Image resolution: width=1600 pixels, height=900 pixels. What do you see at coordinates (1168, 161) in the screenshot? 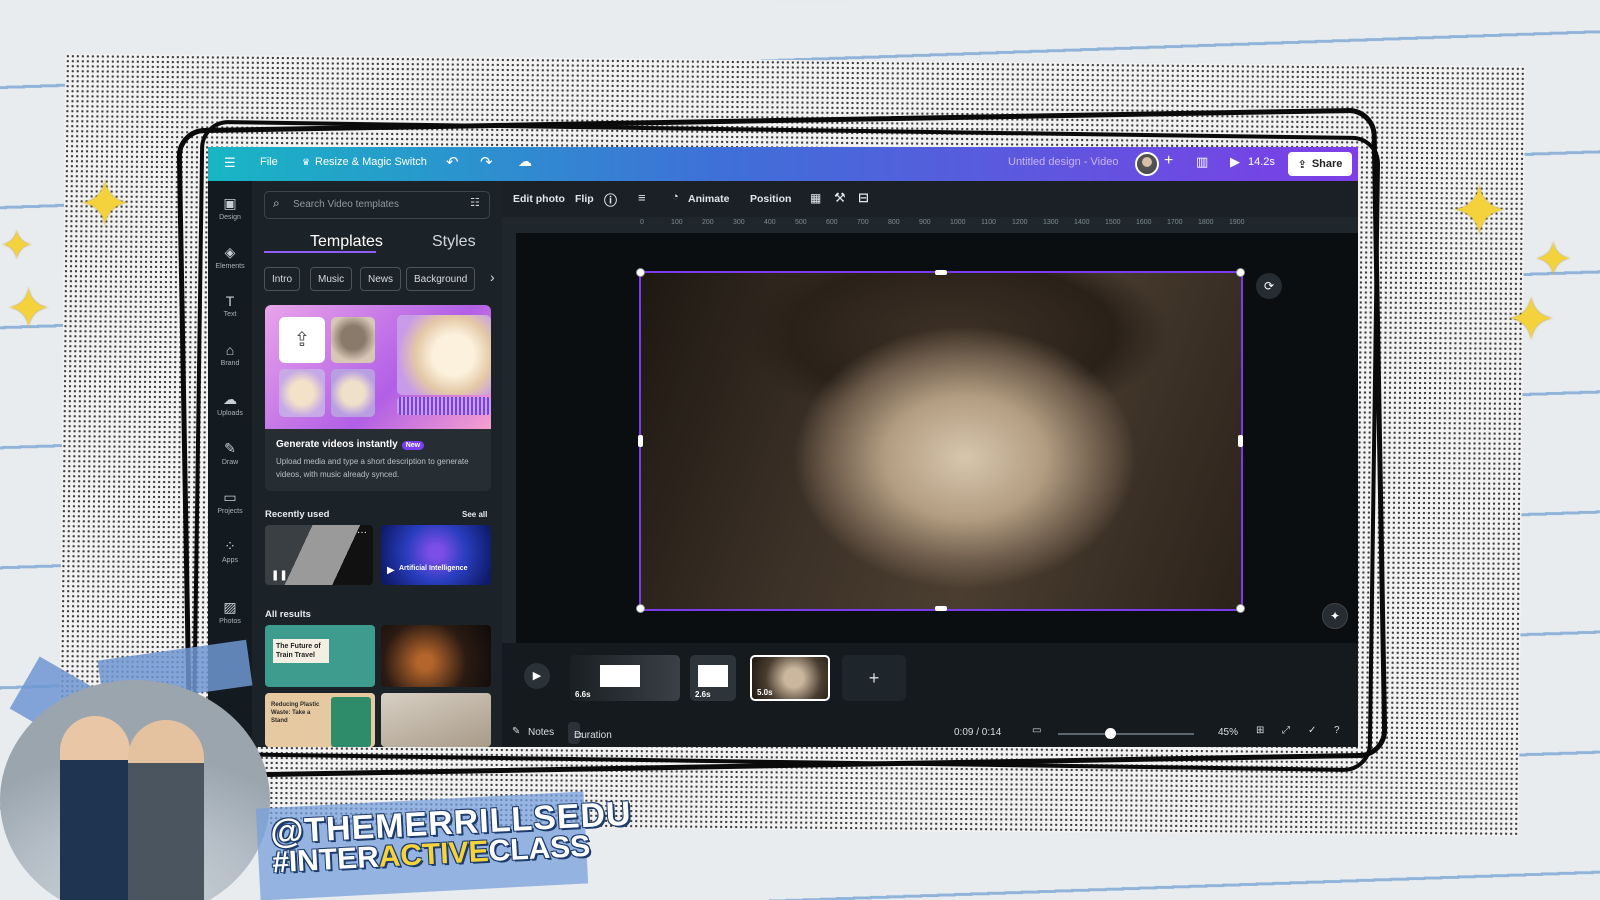
I see `add-collaborator-icon: +` at bounding box center [1168, 161].